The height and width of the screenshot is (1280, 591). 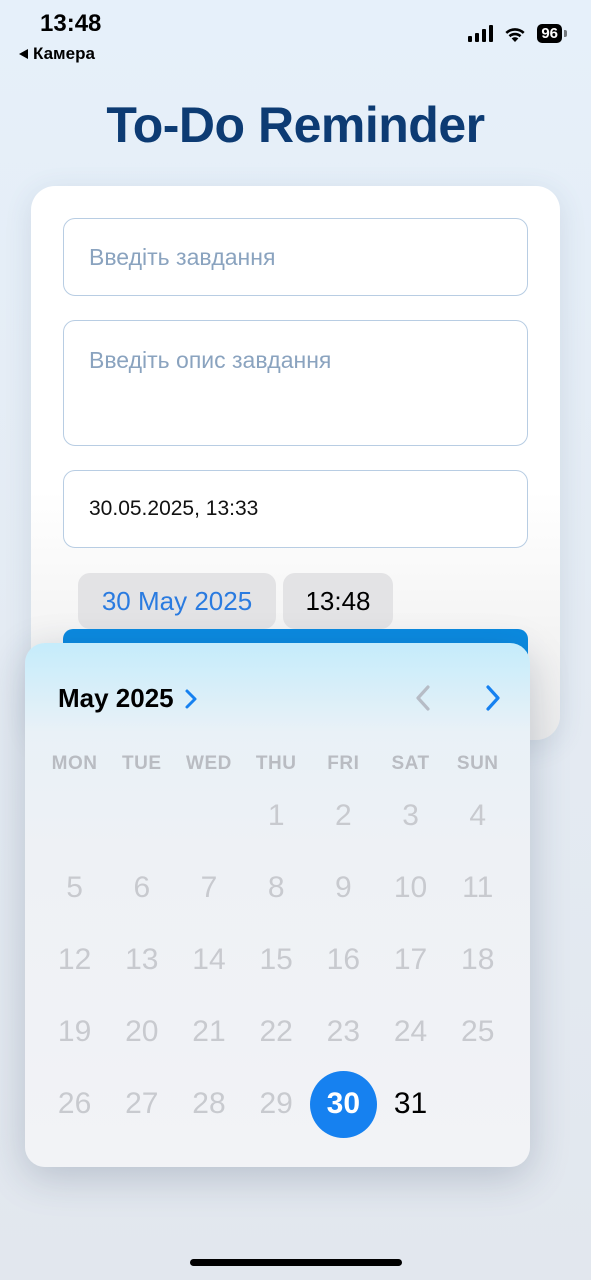 I want to click on day-number: 7, so click(x=209, y=887).